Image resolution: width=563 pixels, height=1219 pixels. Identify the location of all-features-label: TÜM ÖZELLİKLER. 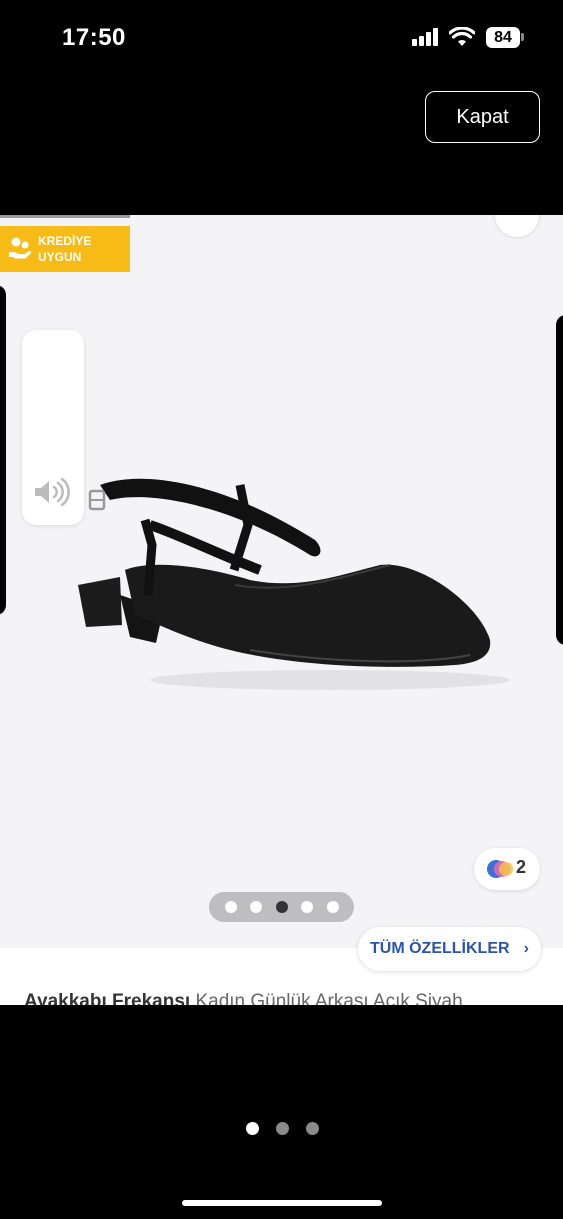
(440, 948).